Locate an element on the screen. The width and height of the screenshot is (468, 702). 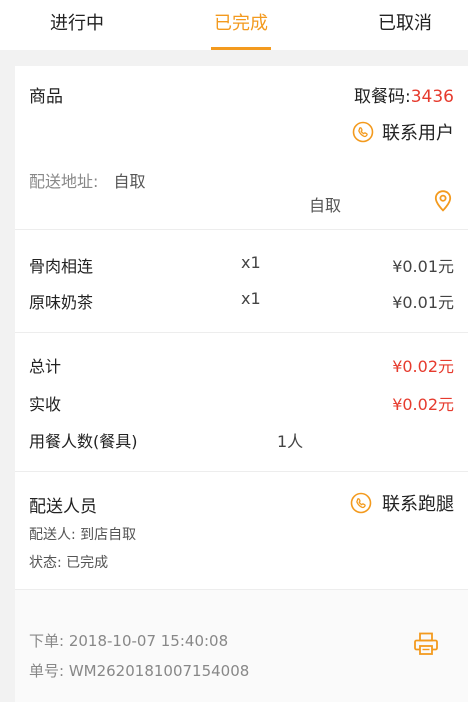
order-time: 下单: 2018-10-07 15:40:08 is located at coordinates (129, 641).